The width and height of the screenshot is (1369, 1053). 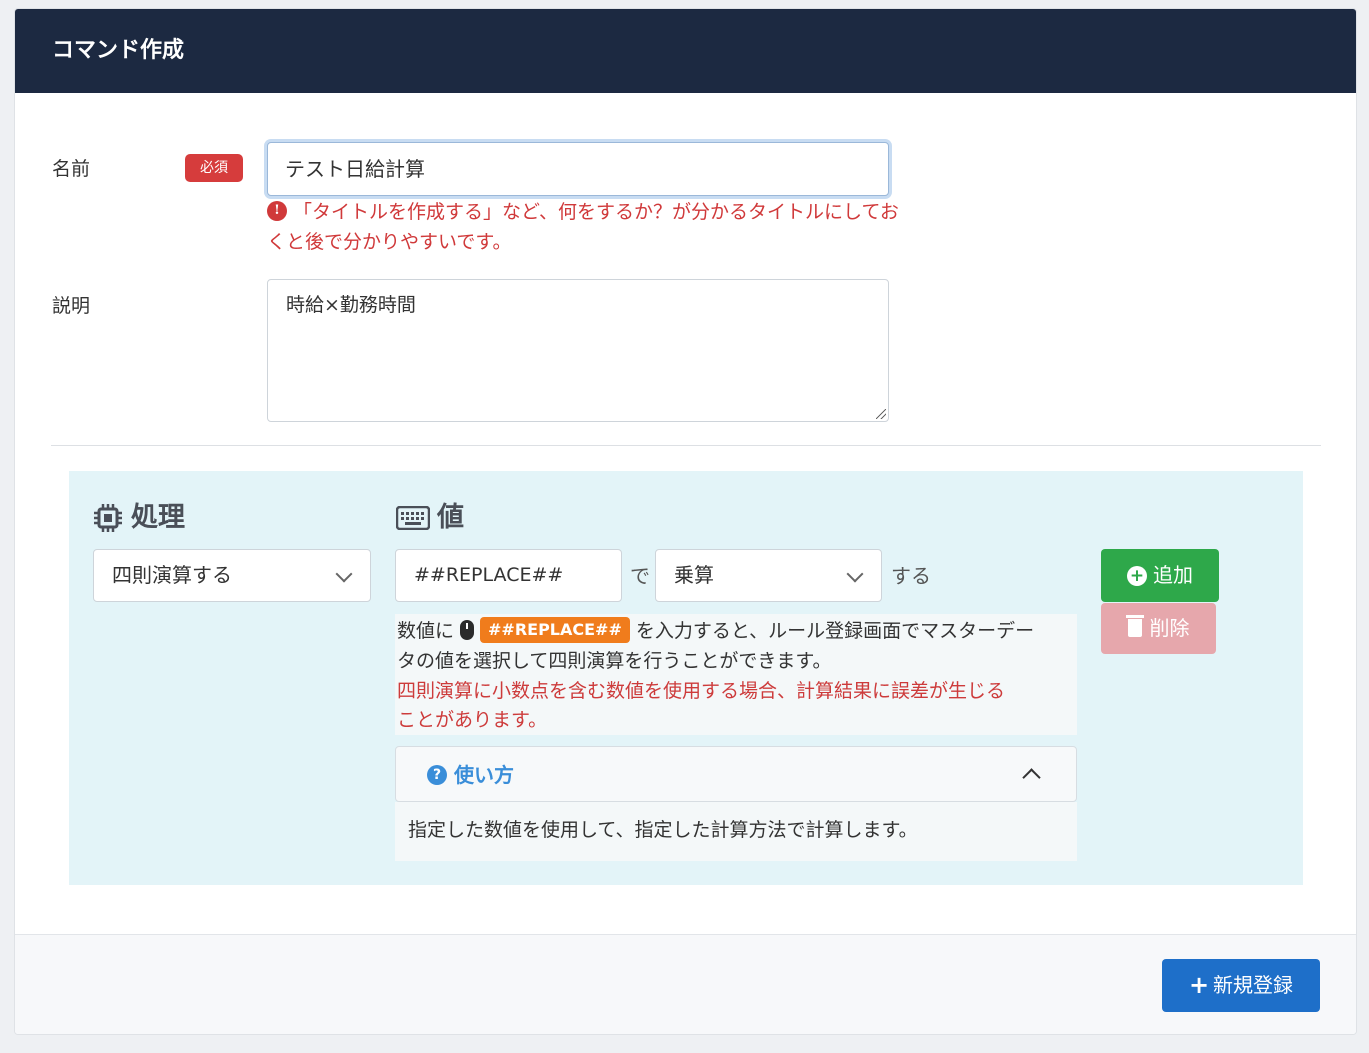 What do you see at coordinates (172, 575) in the screenshot?
I see `process-type-value: 四則演算する` at bounding box center [172, 575].